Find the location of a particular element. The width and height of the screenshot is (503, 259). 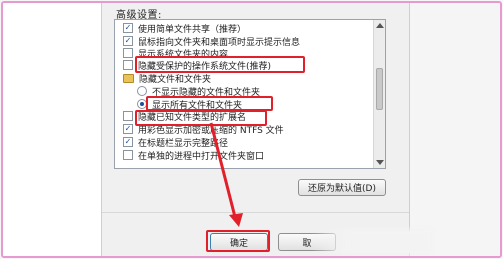

list-item: 显示系统文件夹的内容 is located at coordinates (175, 53).